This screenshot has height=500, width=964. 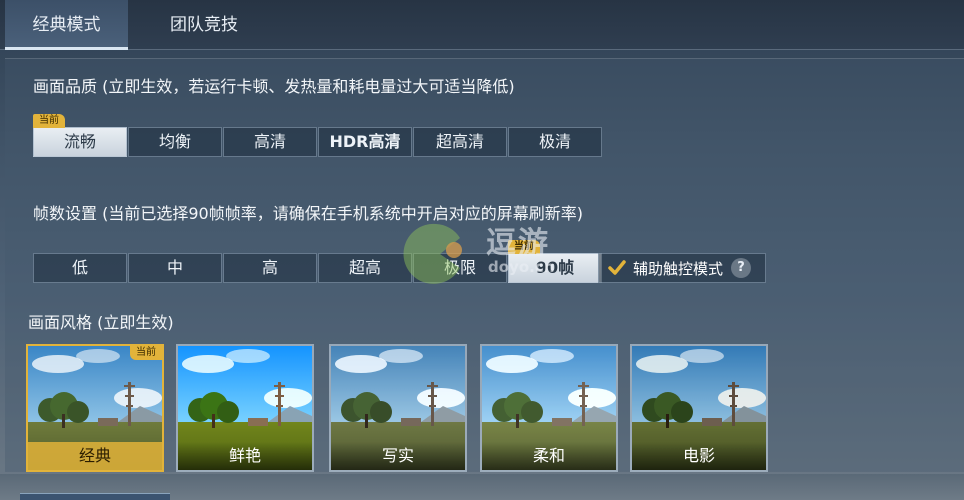 What do you see at coordinates (79, 141) in the screenshot?
I see `option-label: 流畅` at bounding box center [79, 141].